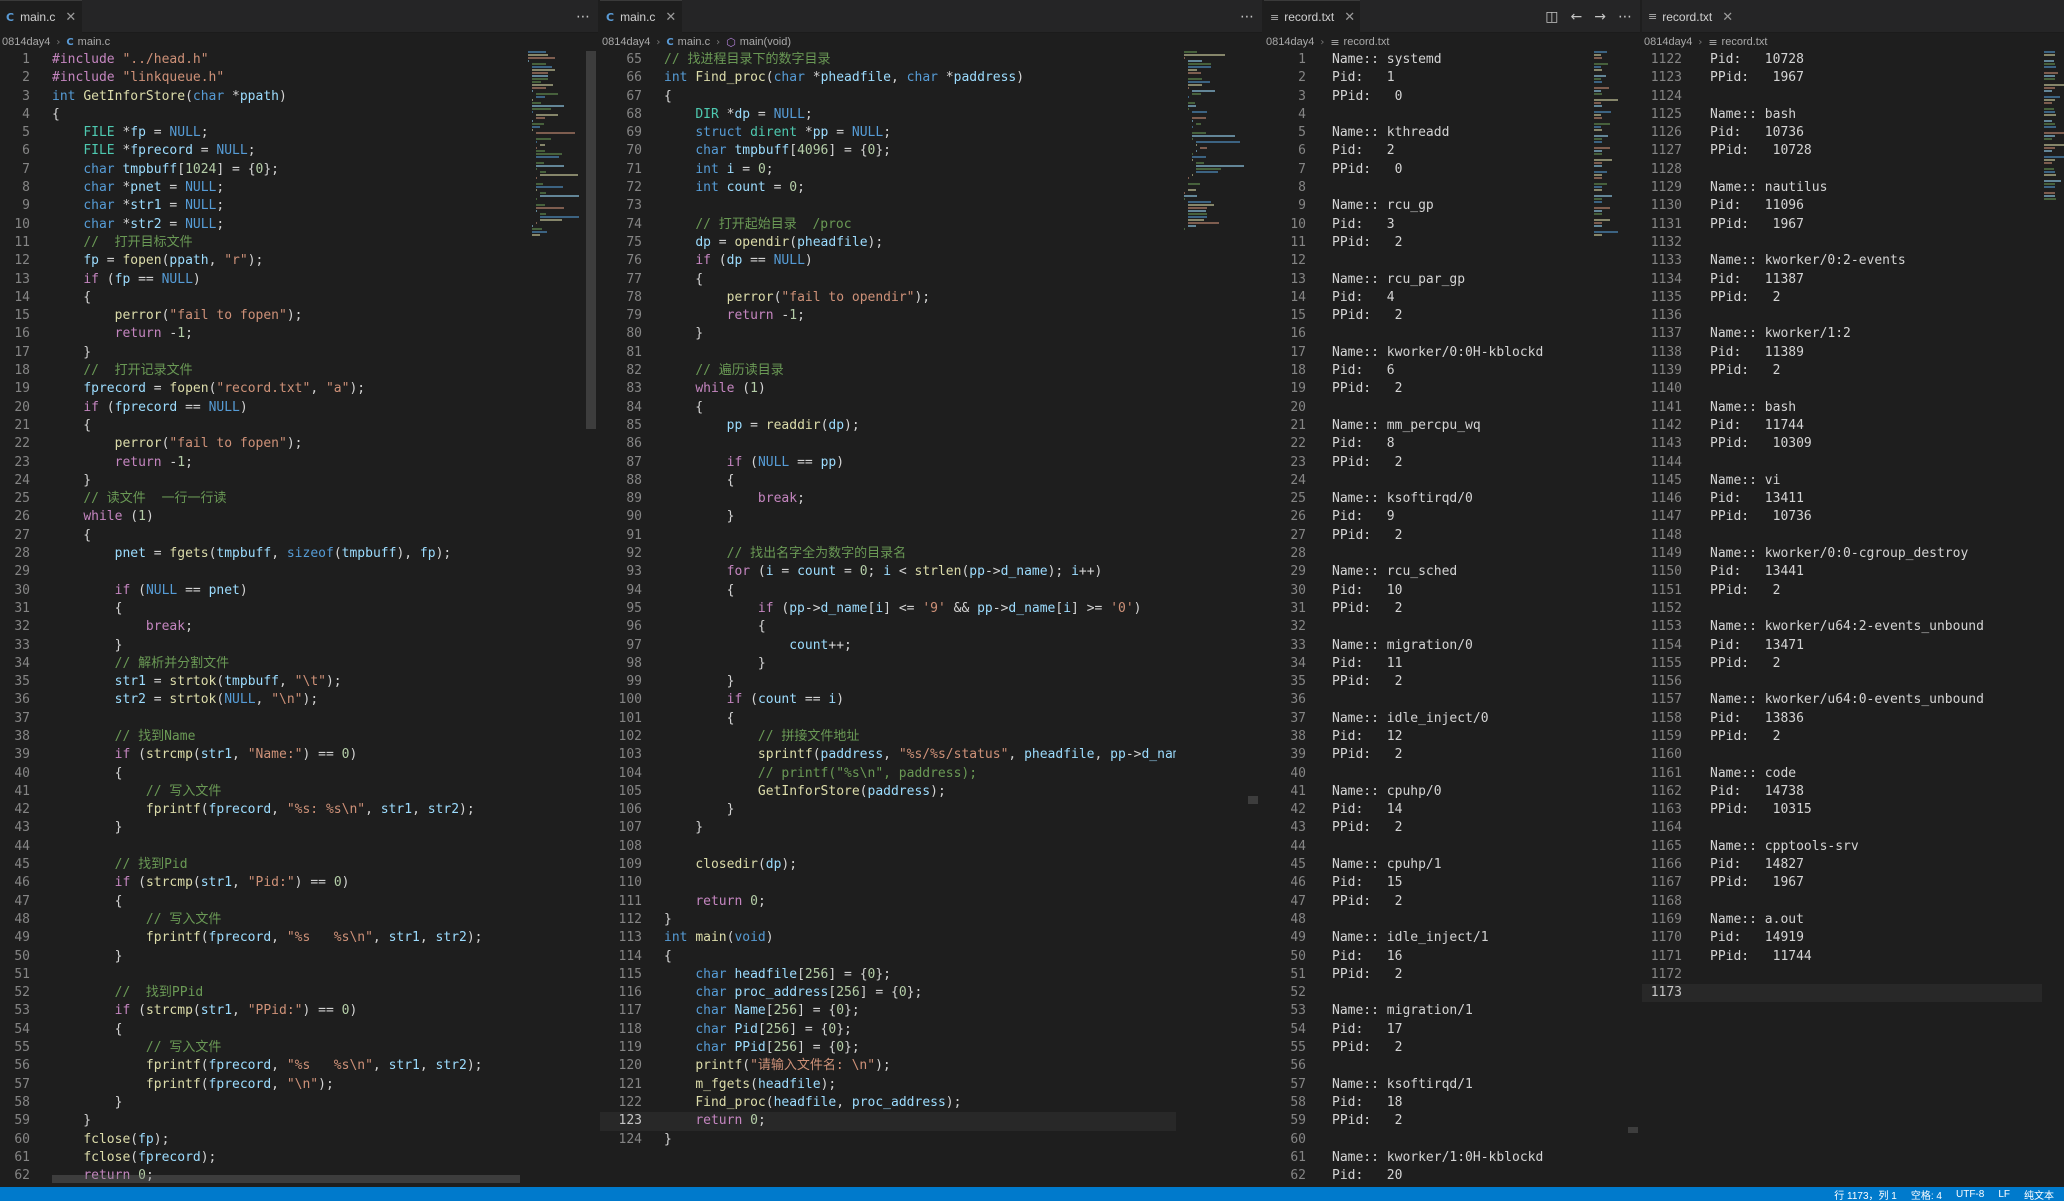  I want to click on code-line: 1128, so click(1842, 170).